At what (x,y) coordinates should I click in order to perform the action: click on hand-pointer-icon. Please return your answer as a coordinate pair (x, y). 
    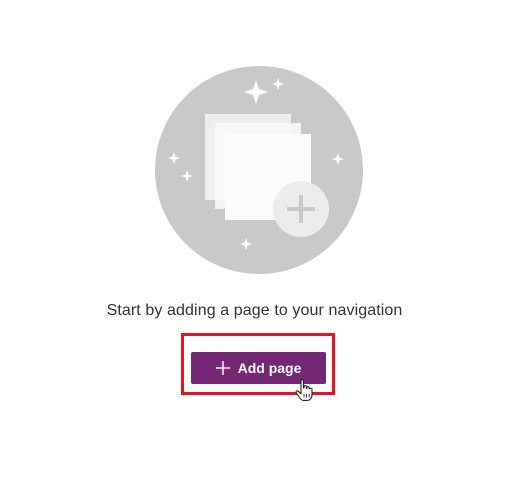
    Looking at the image, I should click on (304, 390).